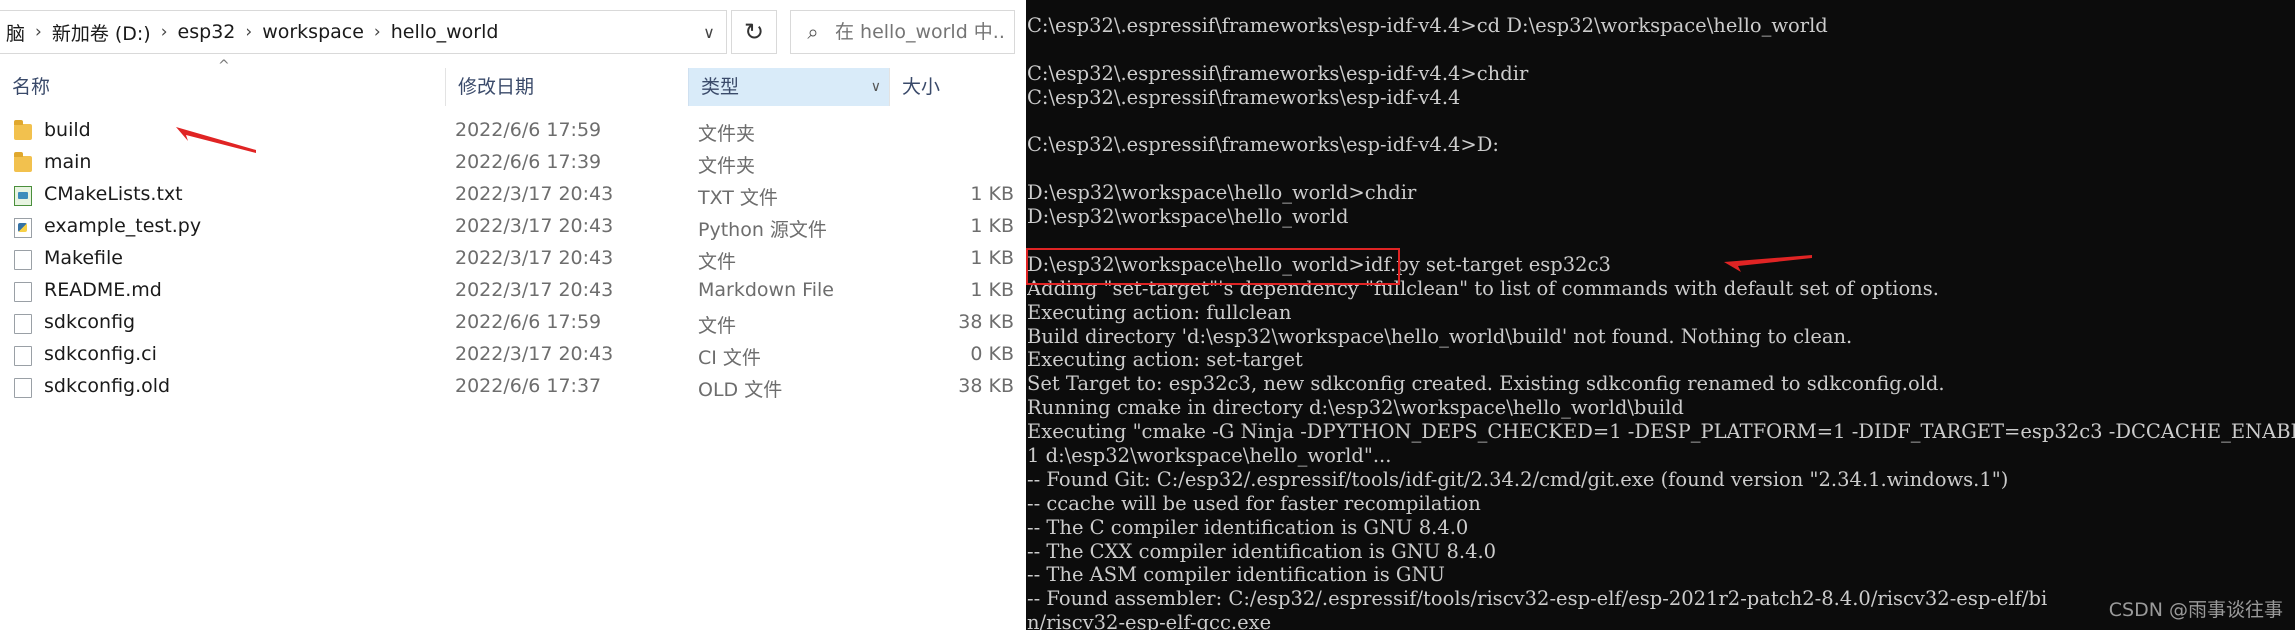  Describe the element at coordinates (1222, 193) in the screenshot. I see `console-line: D:\esp32\workspace\hello_world>chdir` at that location.